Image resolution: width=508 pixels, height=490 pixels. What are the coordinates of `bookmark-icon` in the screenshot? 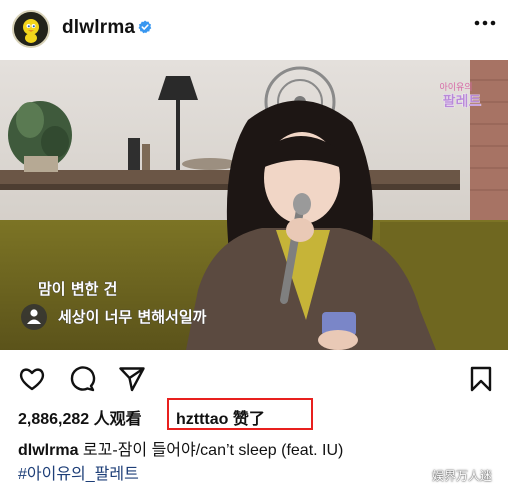 It's located at (481, 379).